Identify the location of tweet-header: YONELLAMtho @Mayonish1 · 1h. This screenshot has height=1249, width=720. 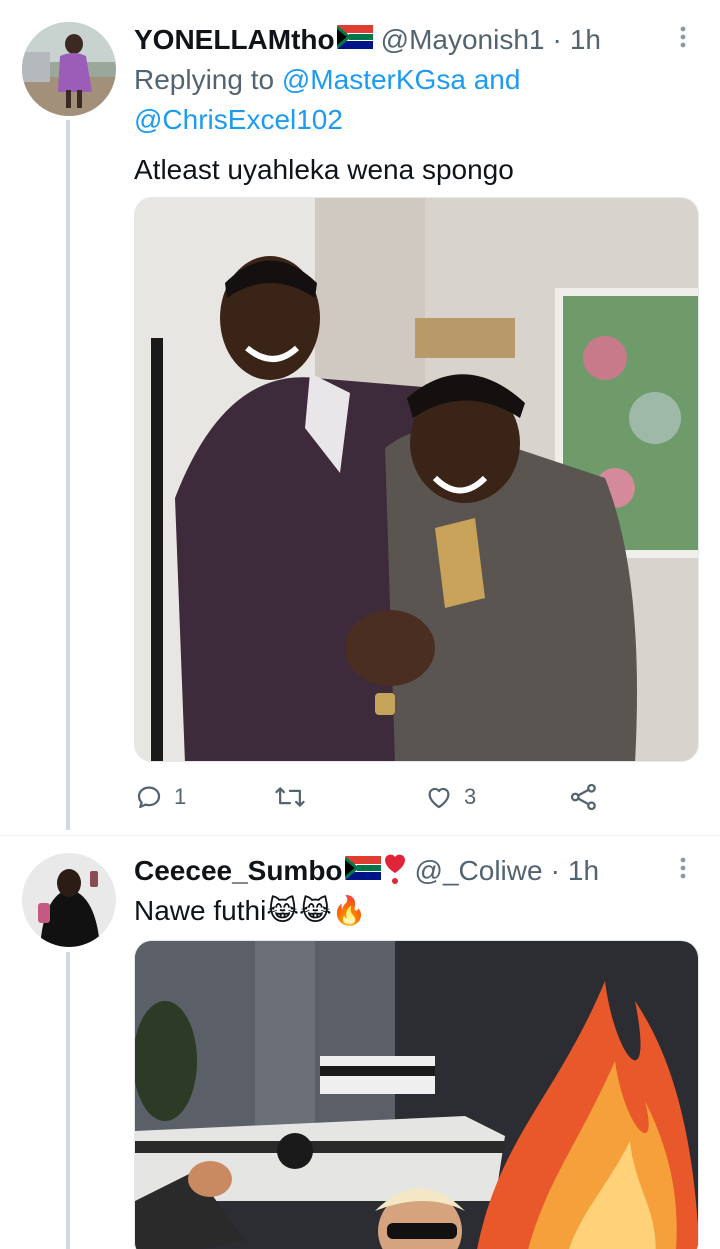
(416, 40).